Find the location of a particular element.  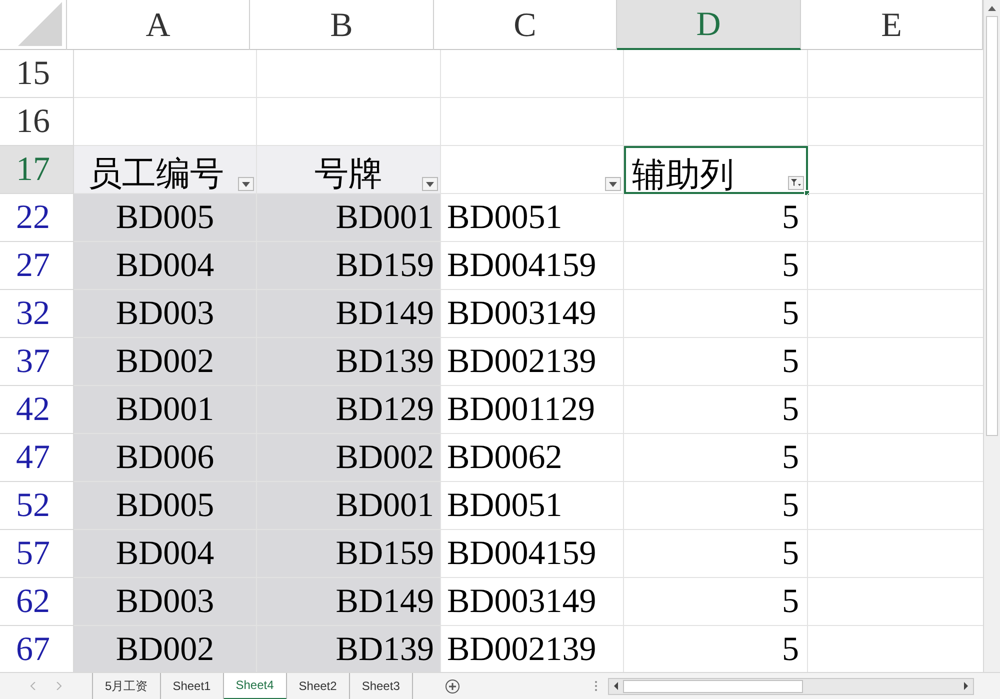

table-cell: BD002139 is located at coordinates (532, 362).